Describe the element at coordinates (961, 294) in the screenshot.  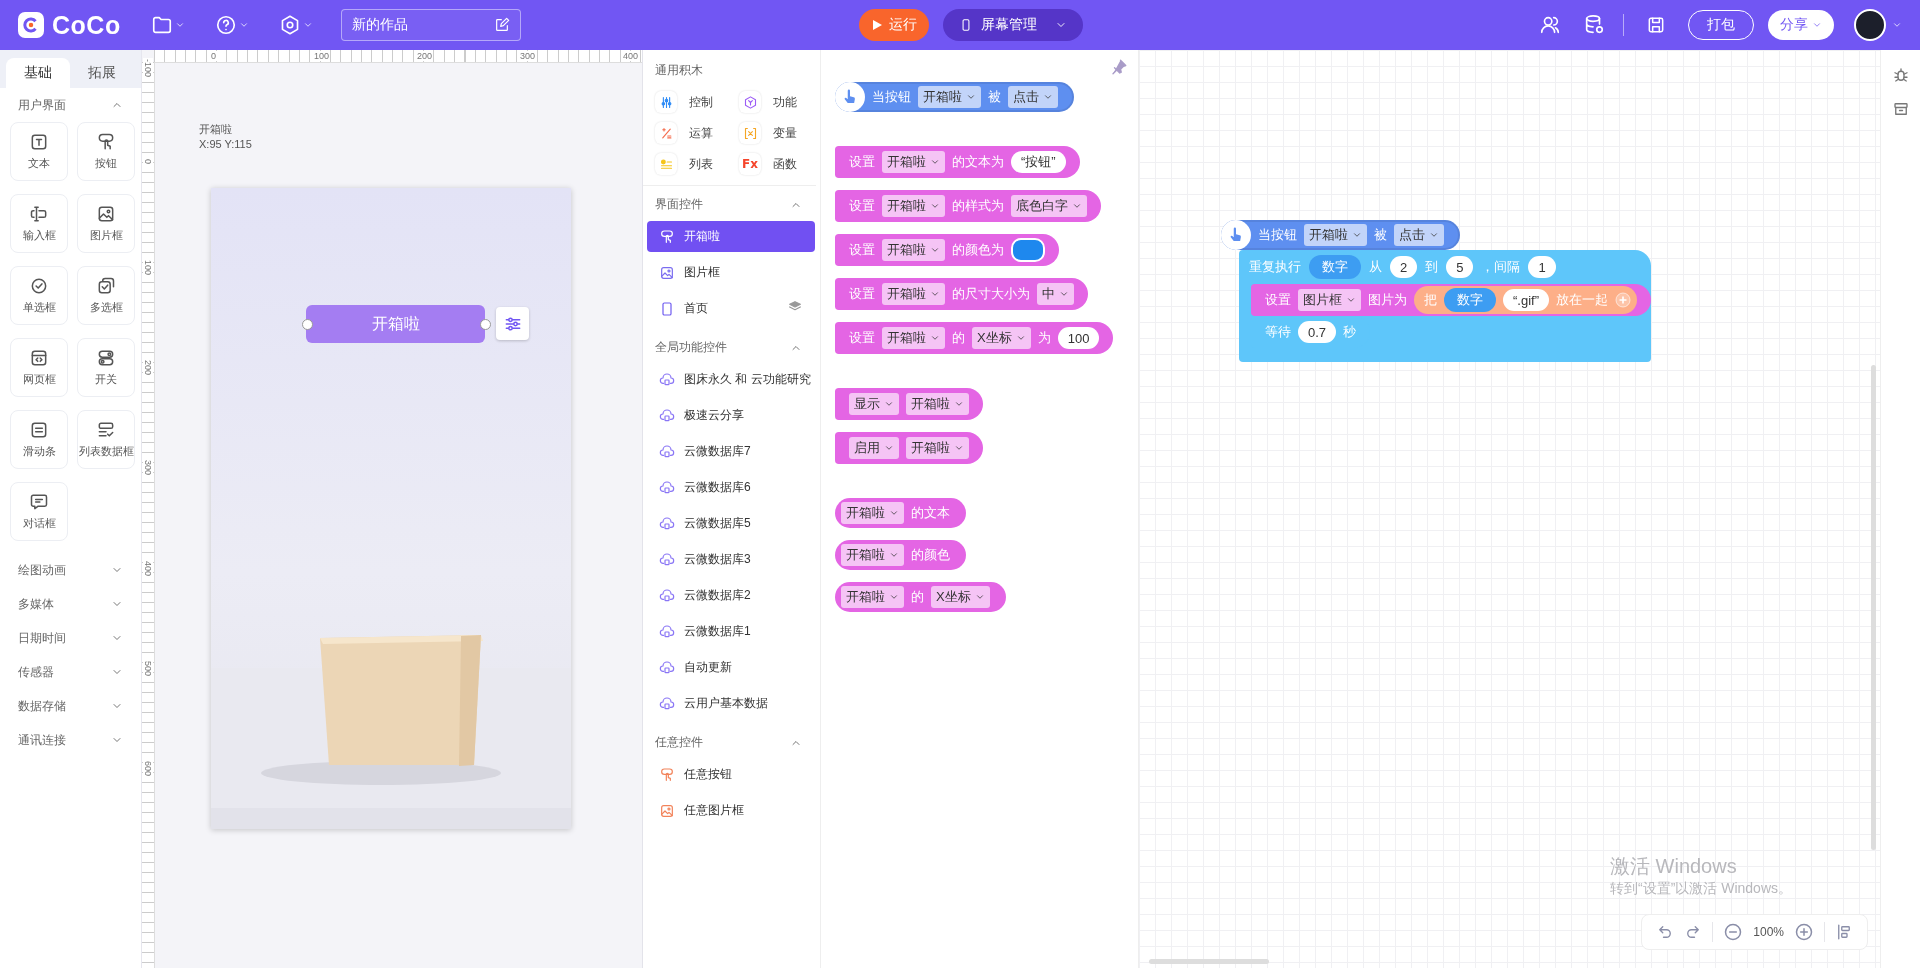
I see `command-block: 设置 开箱啦 的尺寸大小为 中` at that location.